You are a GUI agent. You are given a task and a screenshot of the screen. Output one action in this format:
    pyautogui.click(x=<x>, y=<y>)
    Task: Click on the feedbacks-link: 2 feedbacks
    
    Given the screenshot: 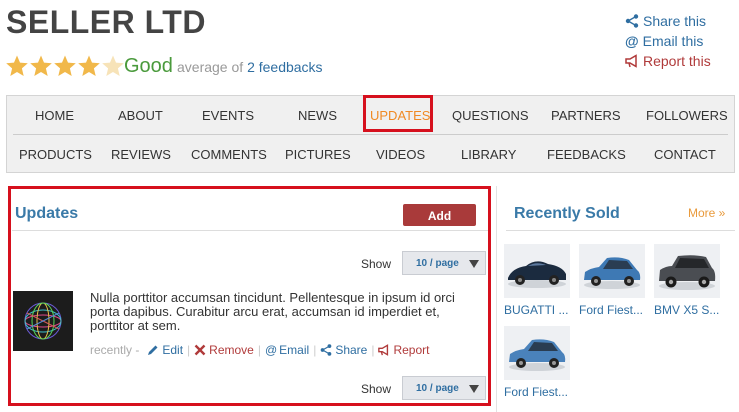 What is the action you would take?
    pyautogui.click(x=285, y=67)
    